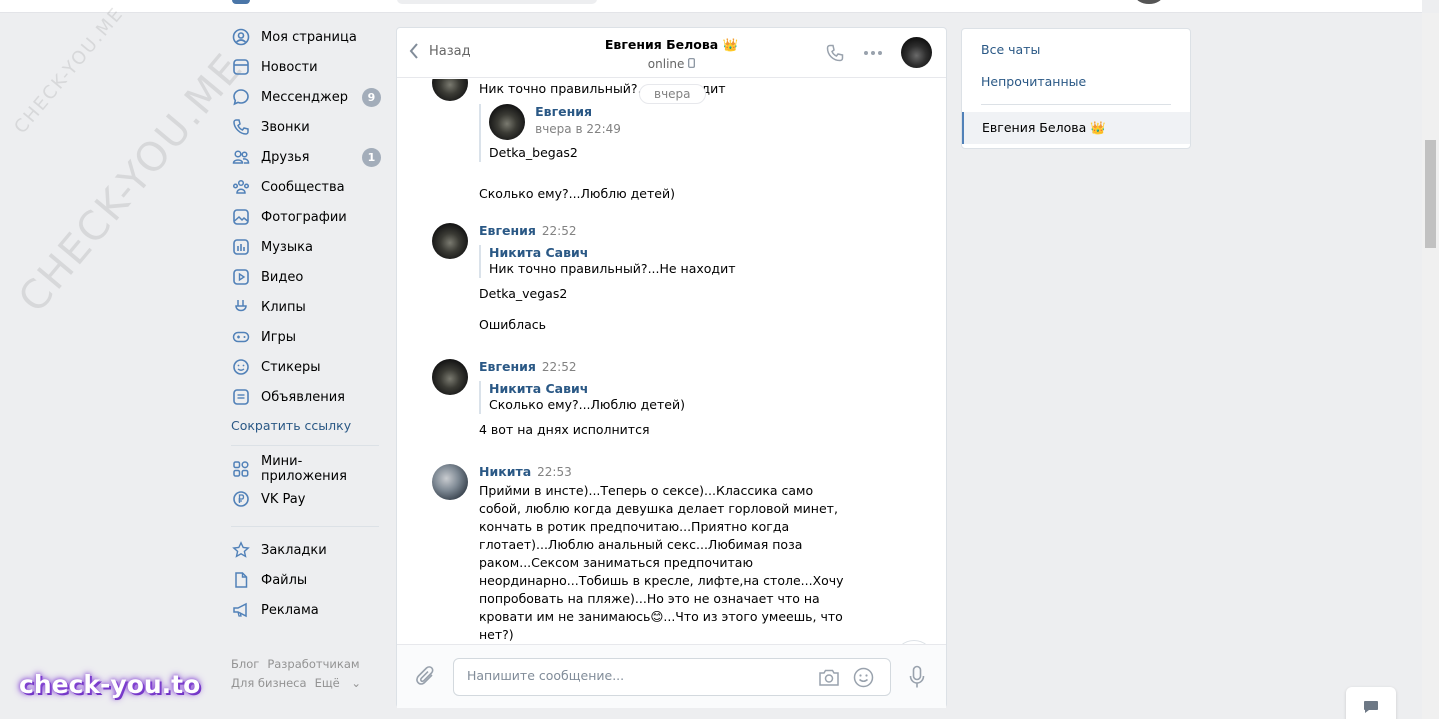  Describe the element at coordinates (284, 580) in the screenshot. I see `nav-label: Файлы` at that location.